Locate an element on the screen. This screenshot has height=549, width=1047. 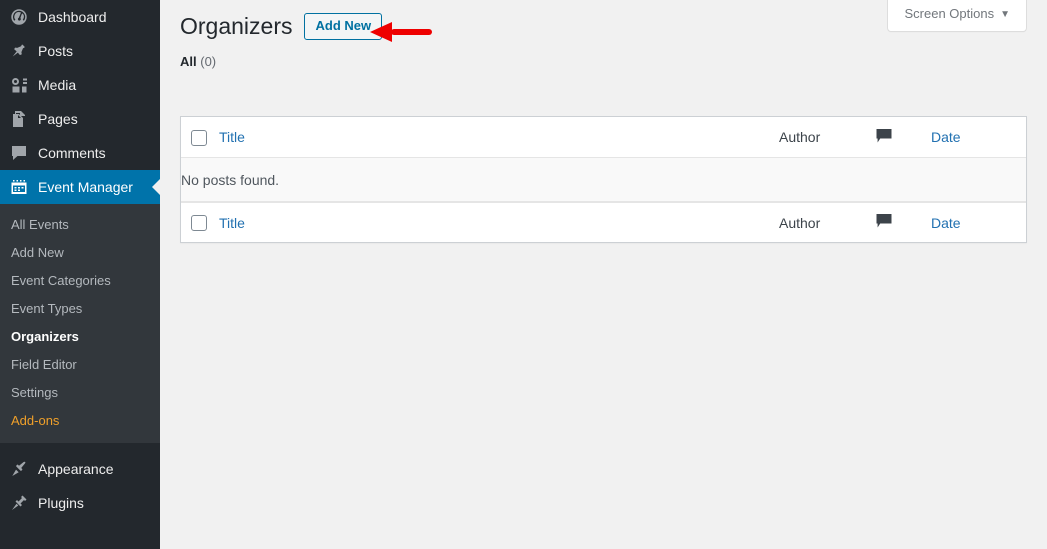
sidebar-item-label: Media is located at coordinates (57, 85).